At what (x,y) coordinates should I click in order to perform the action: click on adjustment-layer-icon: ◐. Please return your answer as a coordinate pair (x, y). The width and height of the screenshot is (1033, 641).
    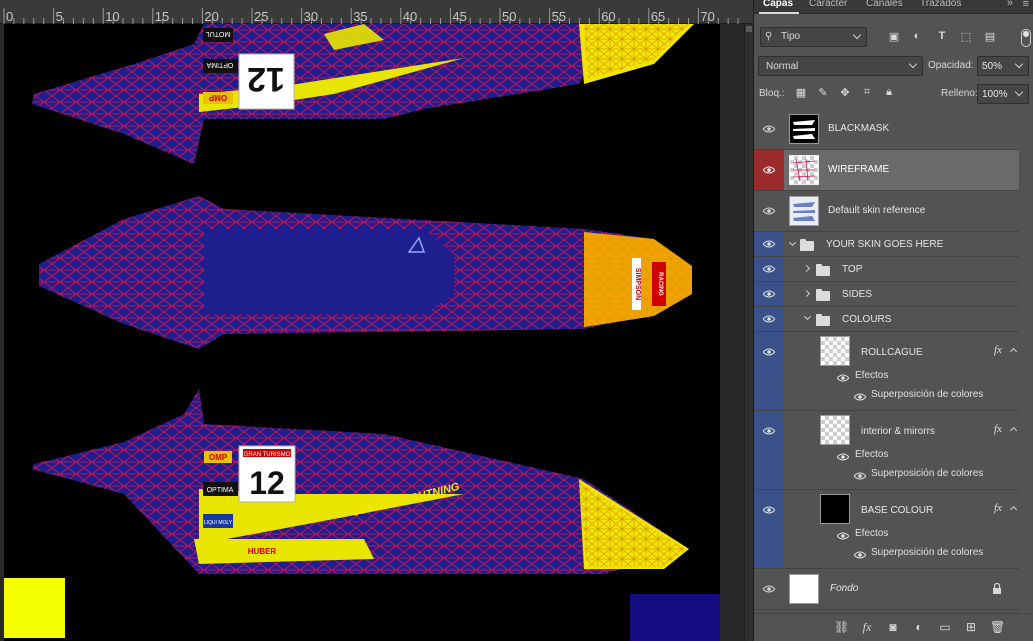
    Looking at the image, I should click on (919, 627).